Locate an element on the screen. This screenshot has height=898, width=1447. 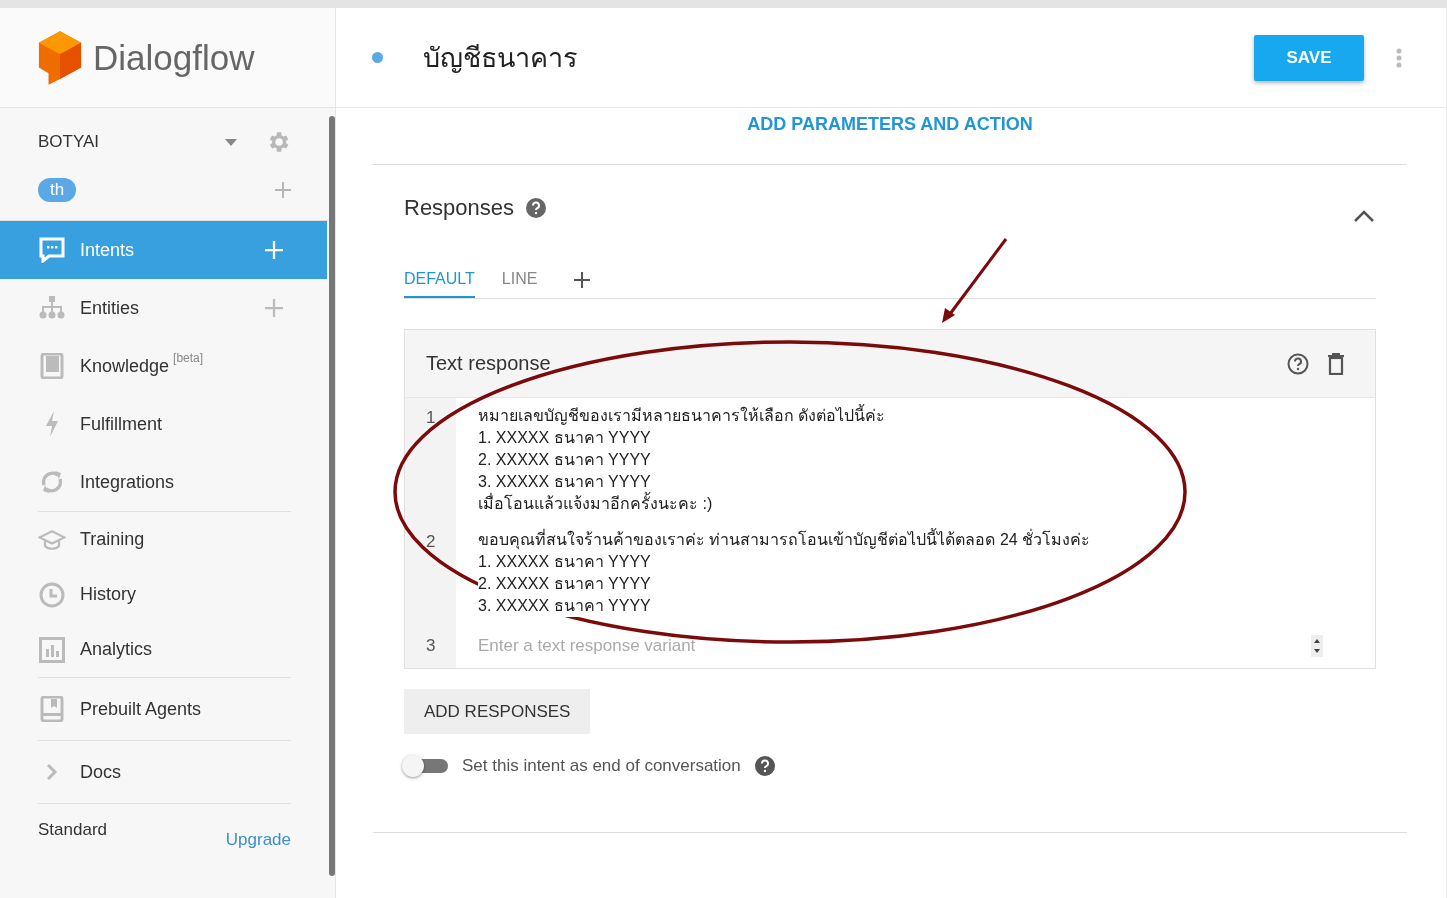
status-dot is located at coordinates (377, 57).